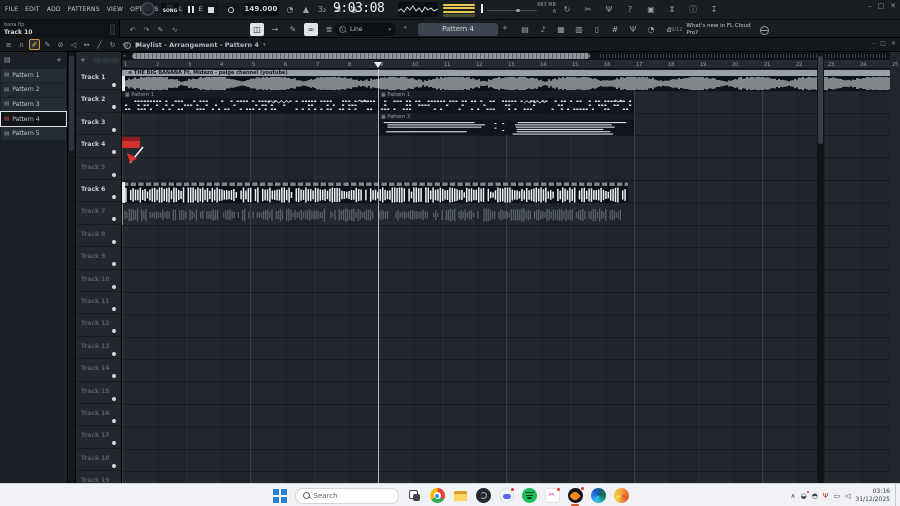  I want to click on menu-file: FILE, so click(11, 9).